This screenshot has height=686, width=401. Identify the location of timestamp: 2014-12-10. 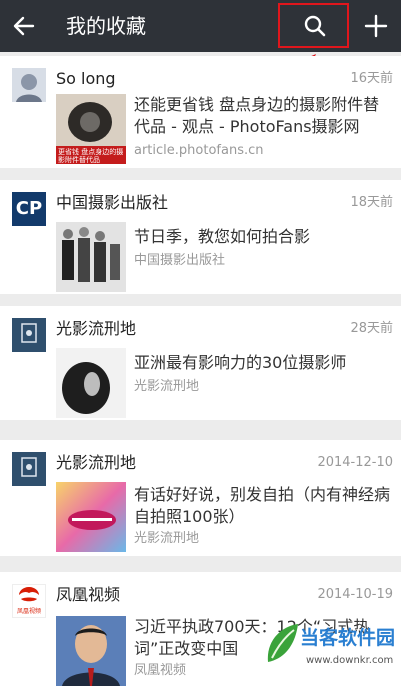
(355, 462).